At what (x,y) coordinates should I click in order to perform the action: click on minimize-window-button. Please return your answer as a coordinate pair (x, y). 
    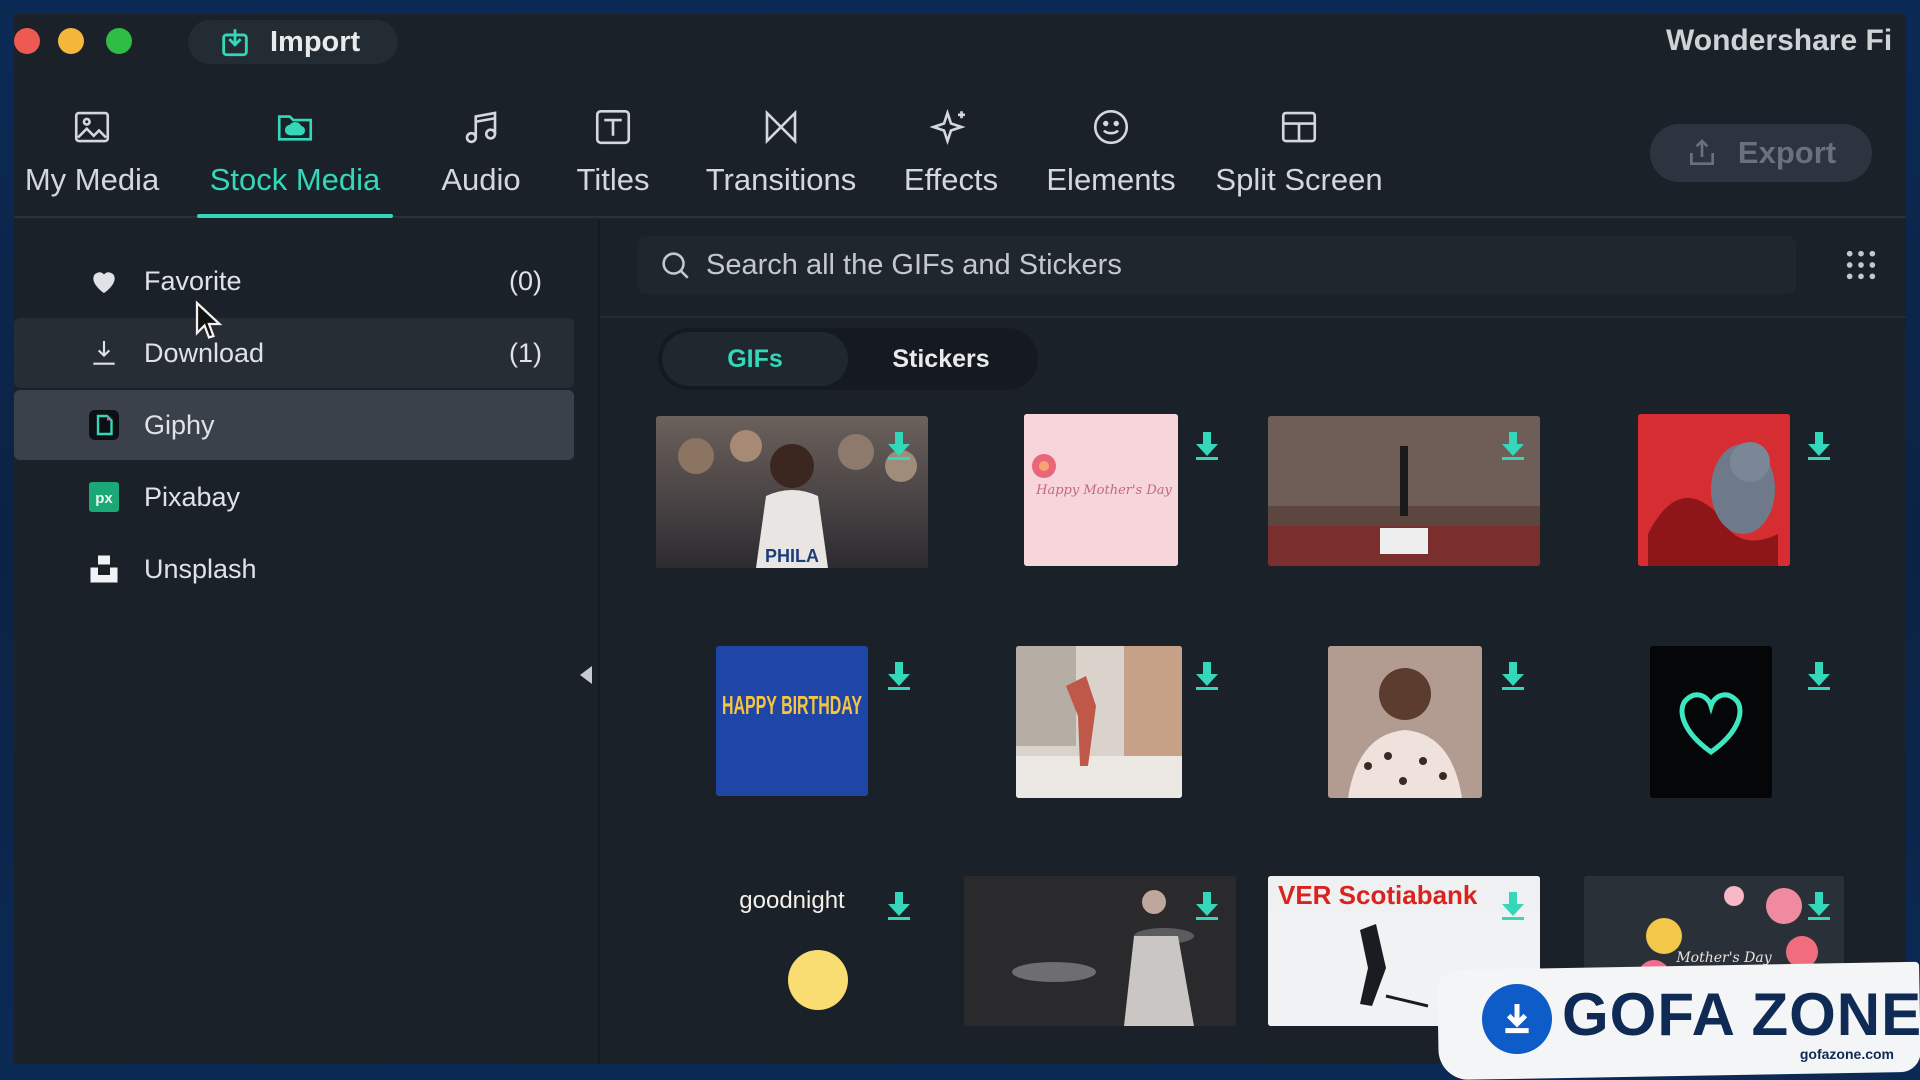
    Looking at the image, I should click on (71, 41).